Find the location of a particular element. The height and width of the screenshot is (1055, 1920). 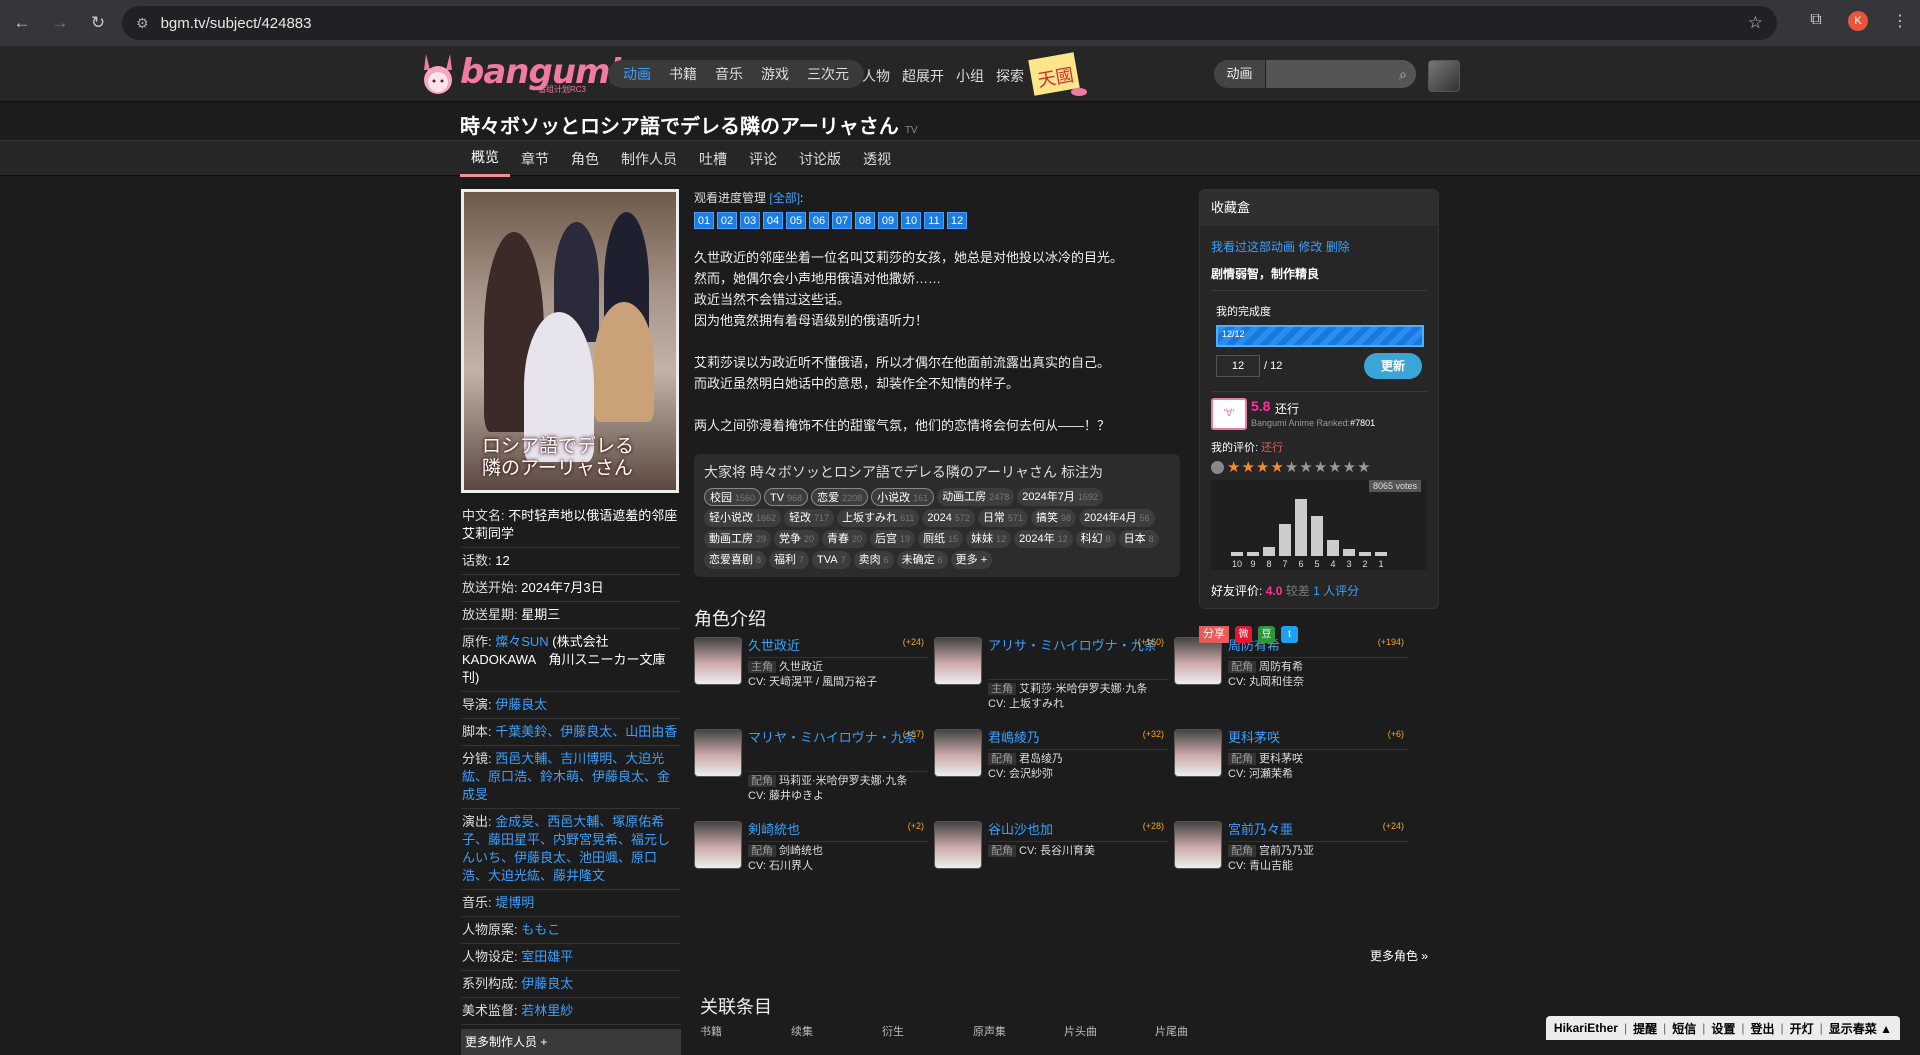

episode-button: 06 is located at coordinates (819, 220).